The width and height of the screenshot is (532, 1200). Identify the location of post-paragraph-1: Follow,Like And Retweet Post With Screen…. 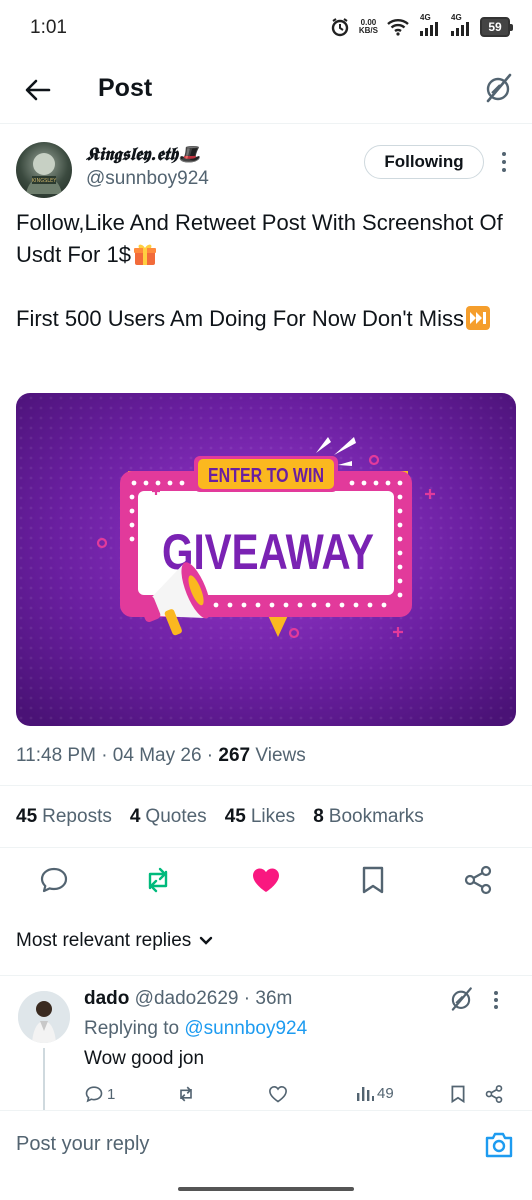
(259, 238).